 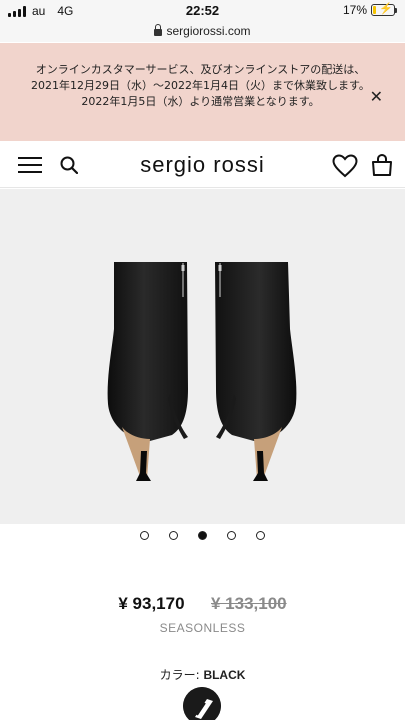 What do you see at coordinates (202, 371) in the screenshot?
I see `product-photo-boots` at bounding box center [202, 371].